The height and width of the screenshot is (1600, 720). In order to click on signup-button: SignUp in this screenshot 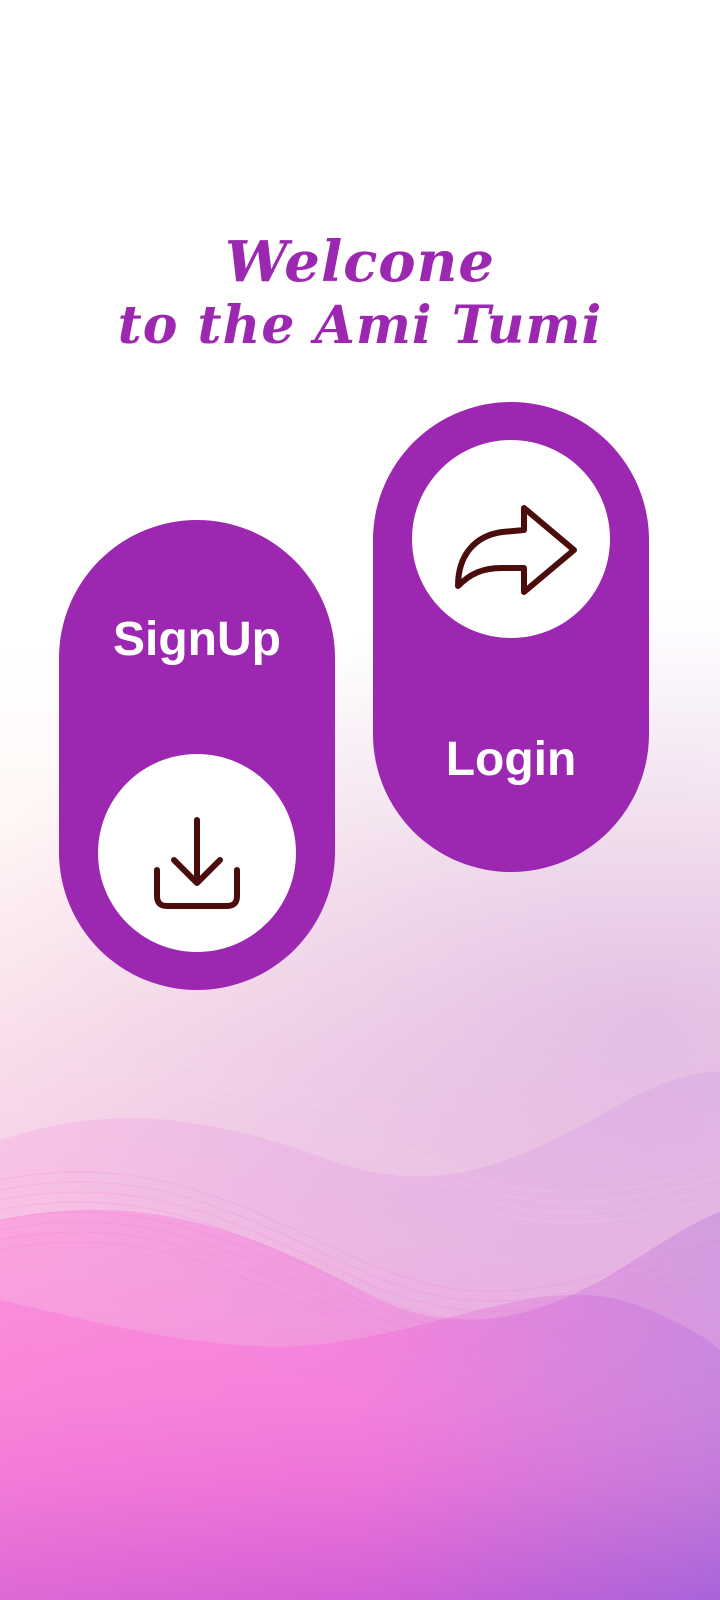, I will do `click(197, 755)`.